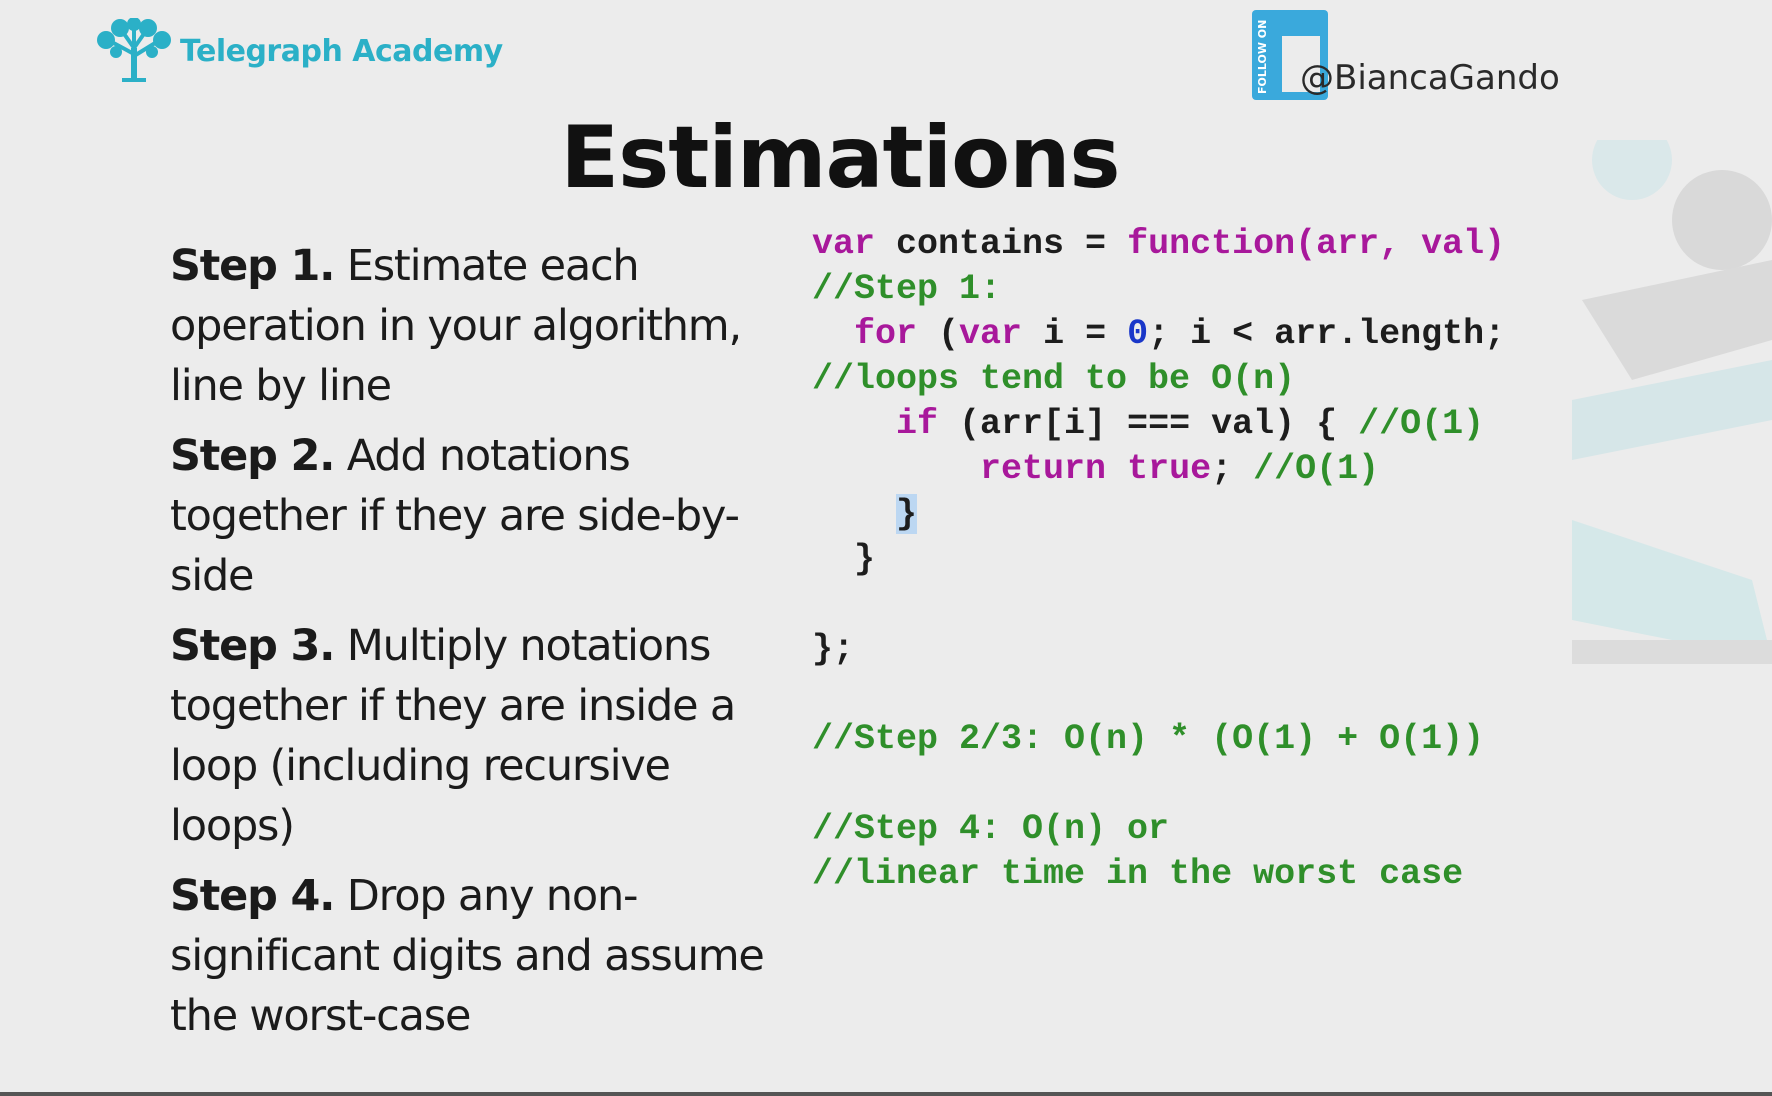  I want to click on step-label: Step 1., so click(252, 266).